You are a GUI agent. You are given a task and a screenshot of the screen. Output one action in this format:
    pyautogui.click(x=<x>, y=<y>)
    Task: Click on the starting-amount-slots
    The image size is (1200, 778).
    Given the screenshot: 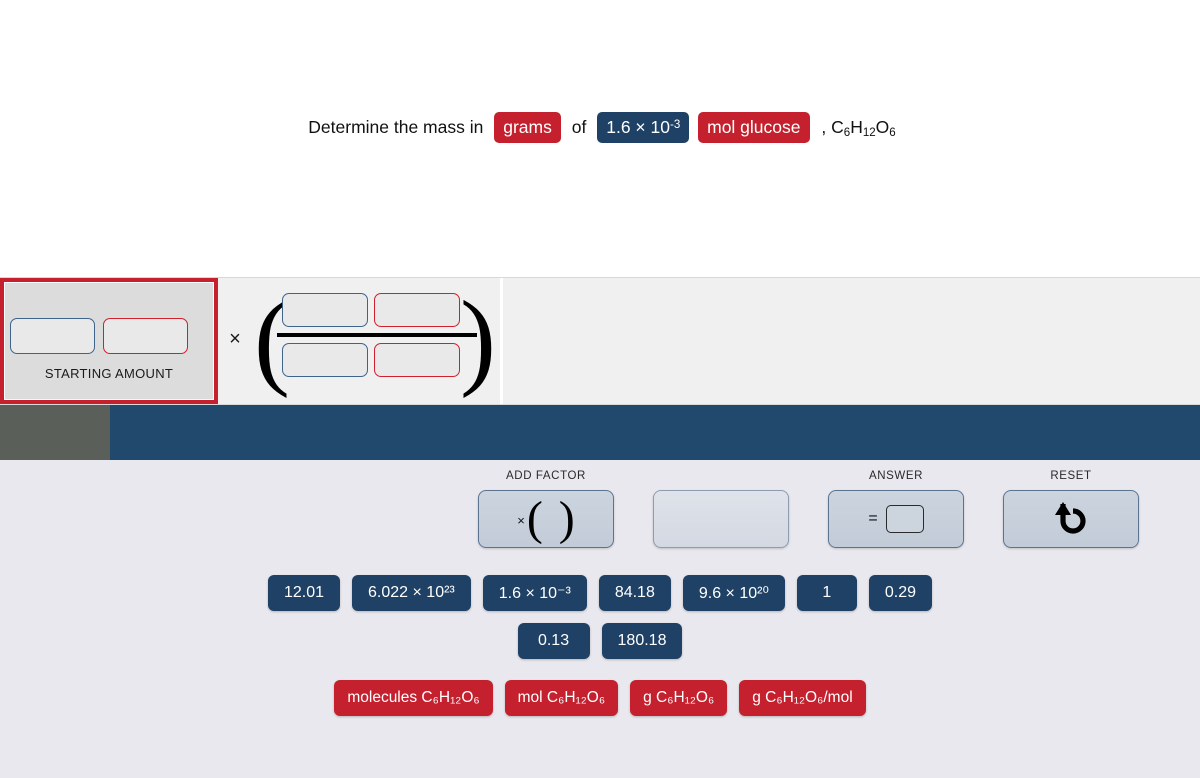 What is the action you would take?
    pyautogui.click(x=110, y=336)
    